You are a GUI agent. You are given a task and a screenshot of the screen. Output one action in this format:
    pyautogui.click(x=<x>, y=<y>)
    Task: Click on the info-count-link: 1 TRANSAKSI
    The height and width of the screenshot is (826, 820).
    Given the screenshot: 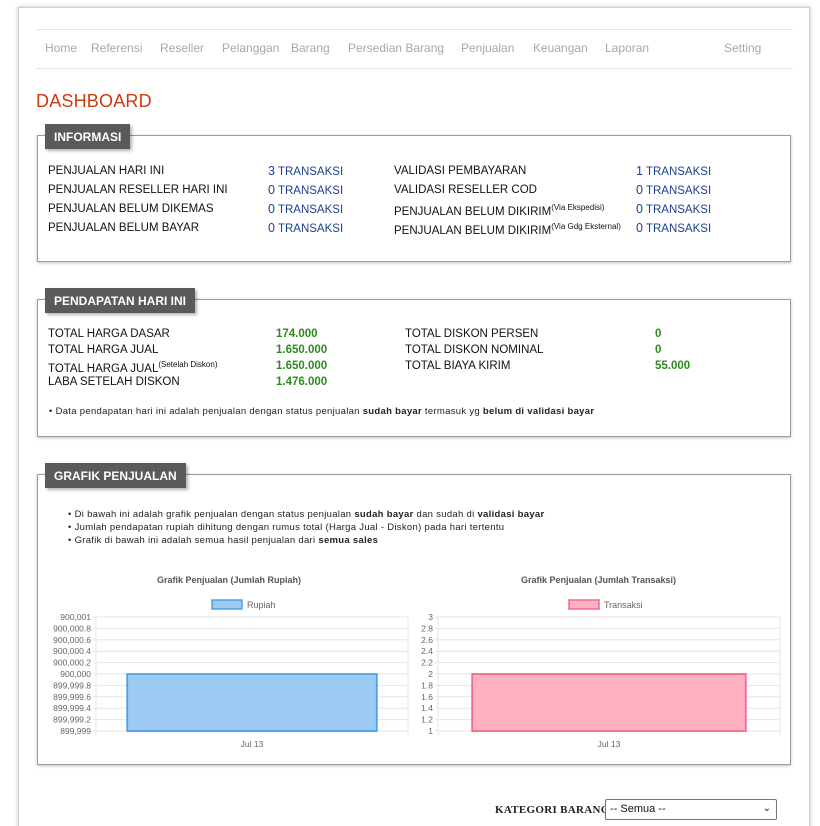 What is the action you would take?
    pyautogui.click(x=673, y=171)
    